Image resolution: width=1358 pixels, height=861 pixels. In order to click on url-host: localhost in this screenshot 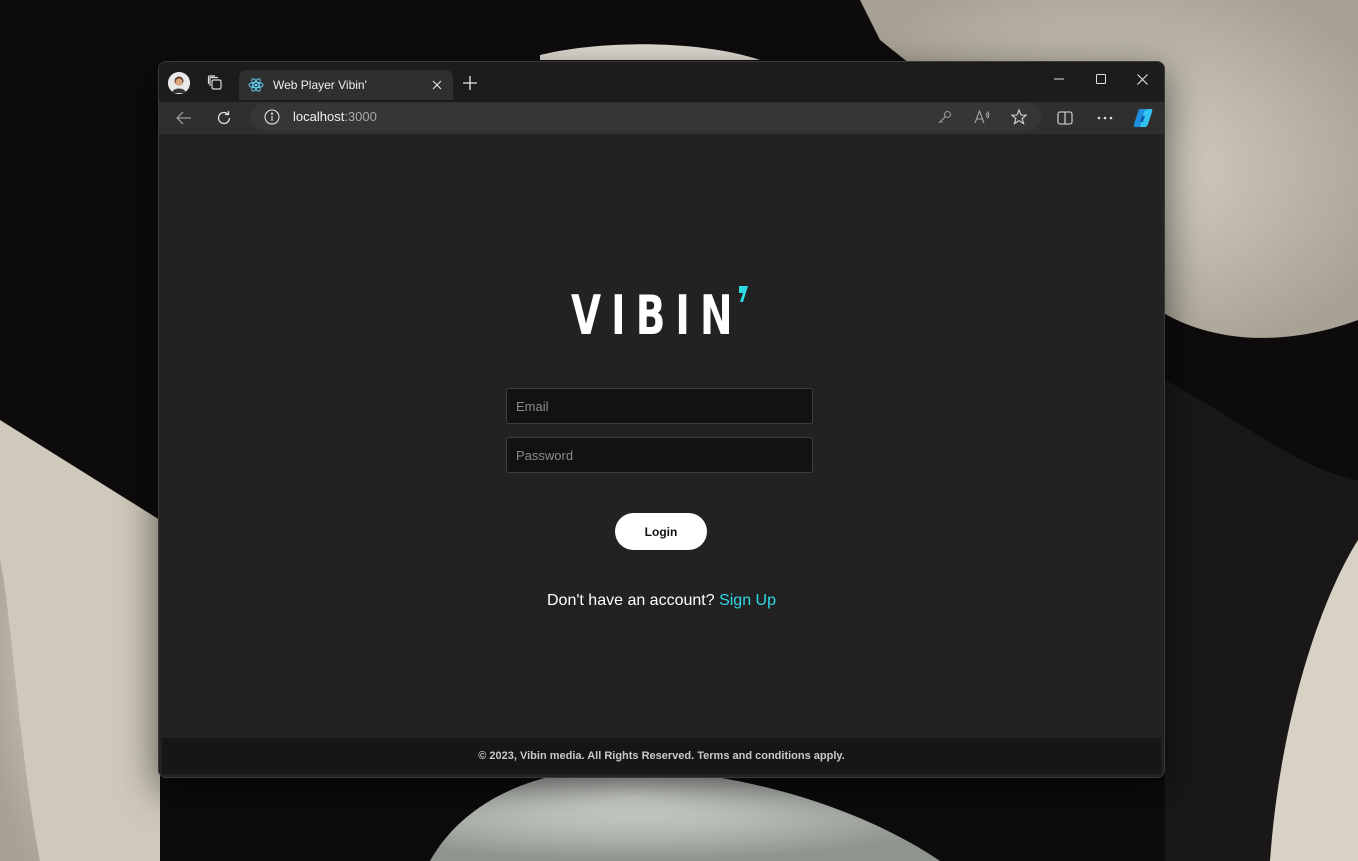, I will do `click(319, 116)`.